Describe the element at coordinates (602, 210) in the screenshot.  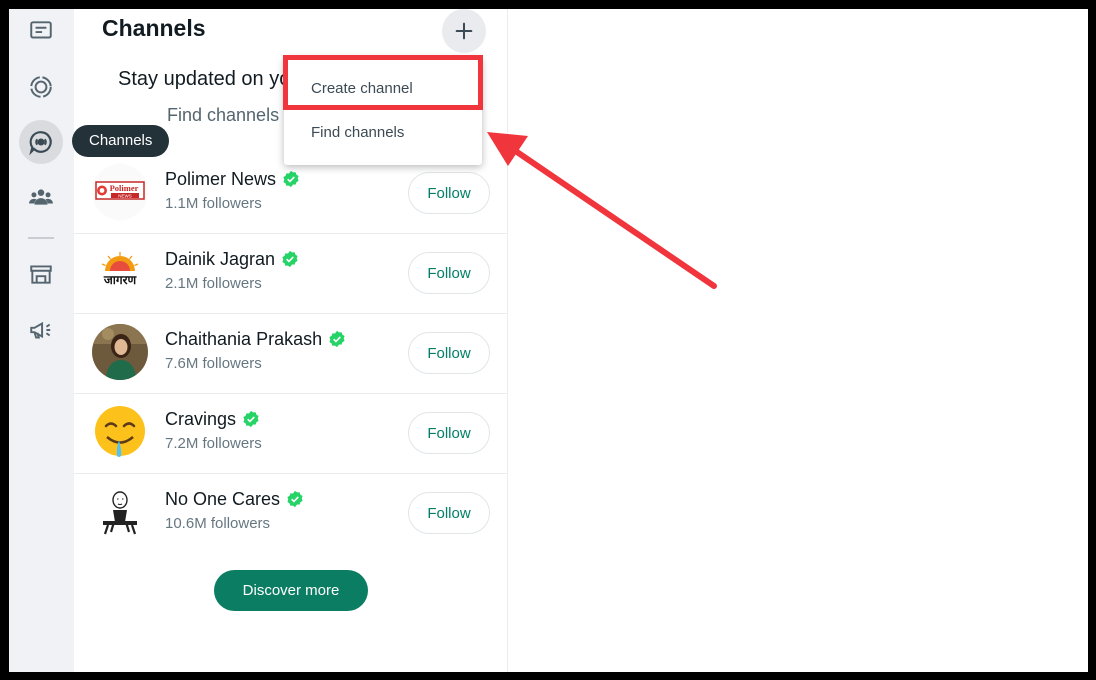
I see `annotation-arrow-icon` at that location.